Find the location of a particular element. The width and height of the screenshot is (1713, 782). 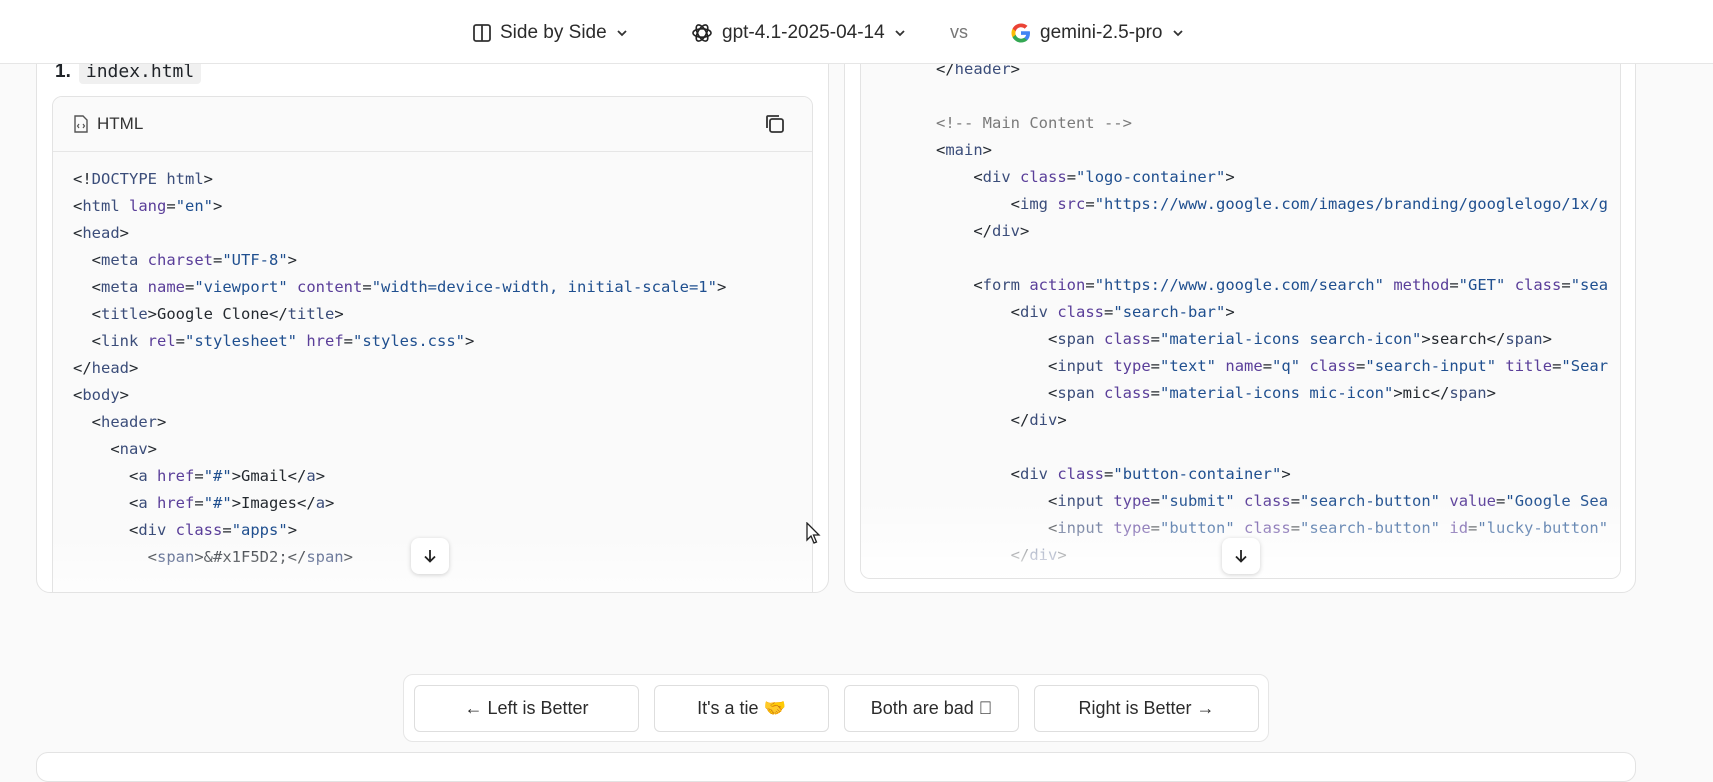

code-token: html is located at coordinates (101, 206).